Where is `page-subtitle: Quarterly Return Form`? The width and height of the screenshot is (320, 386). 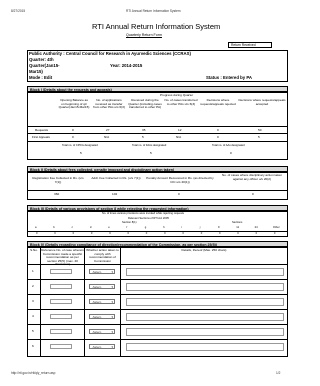
page-subtitle: Quarterly Return Form is located at coordinates (144, 35).